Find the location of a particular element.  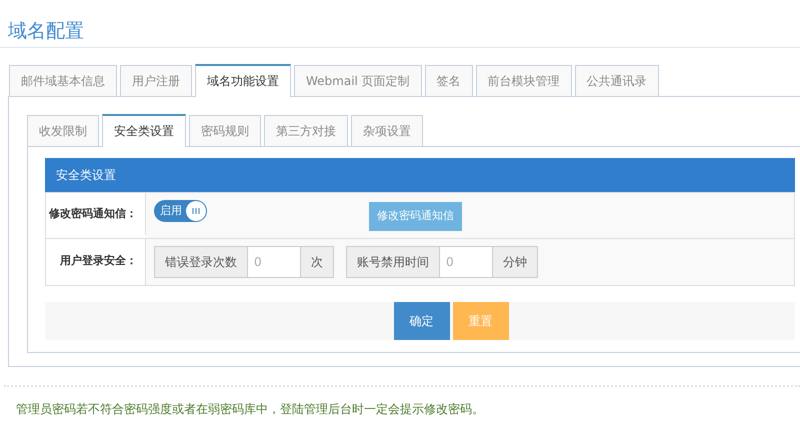

page-title: 域名配置 is located at coordinates (400, 24).